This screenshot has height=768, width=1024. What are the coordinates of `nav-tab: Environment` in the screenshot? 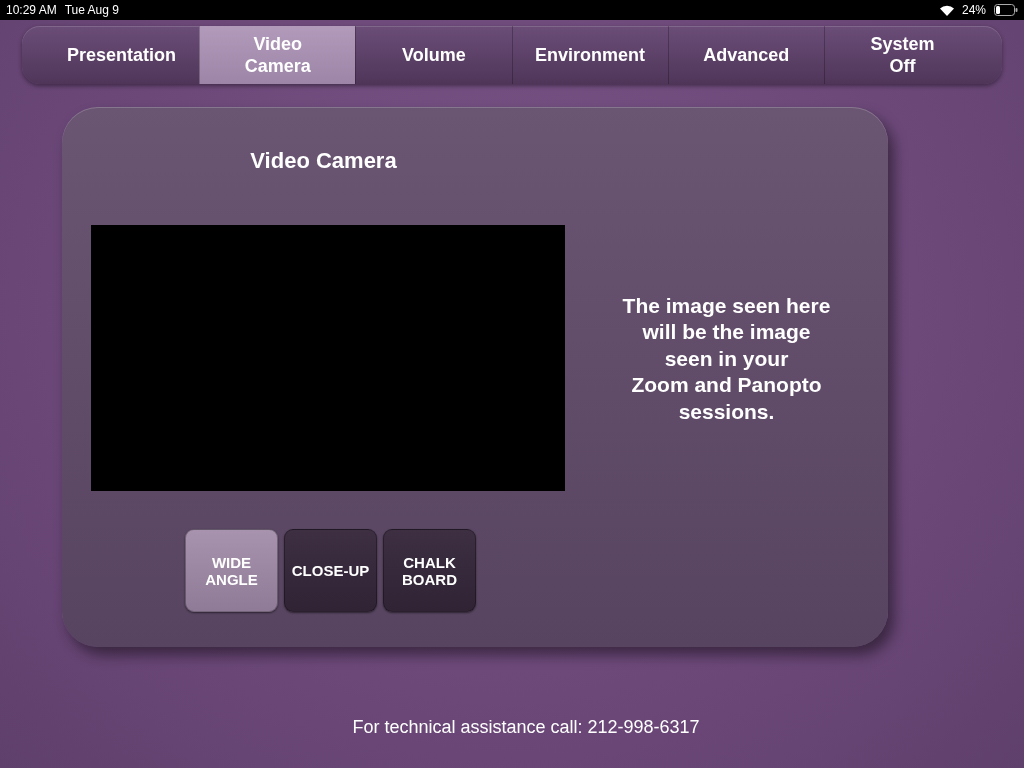 It's located at (589, 55).